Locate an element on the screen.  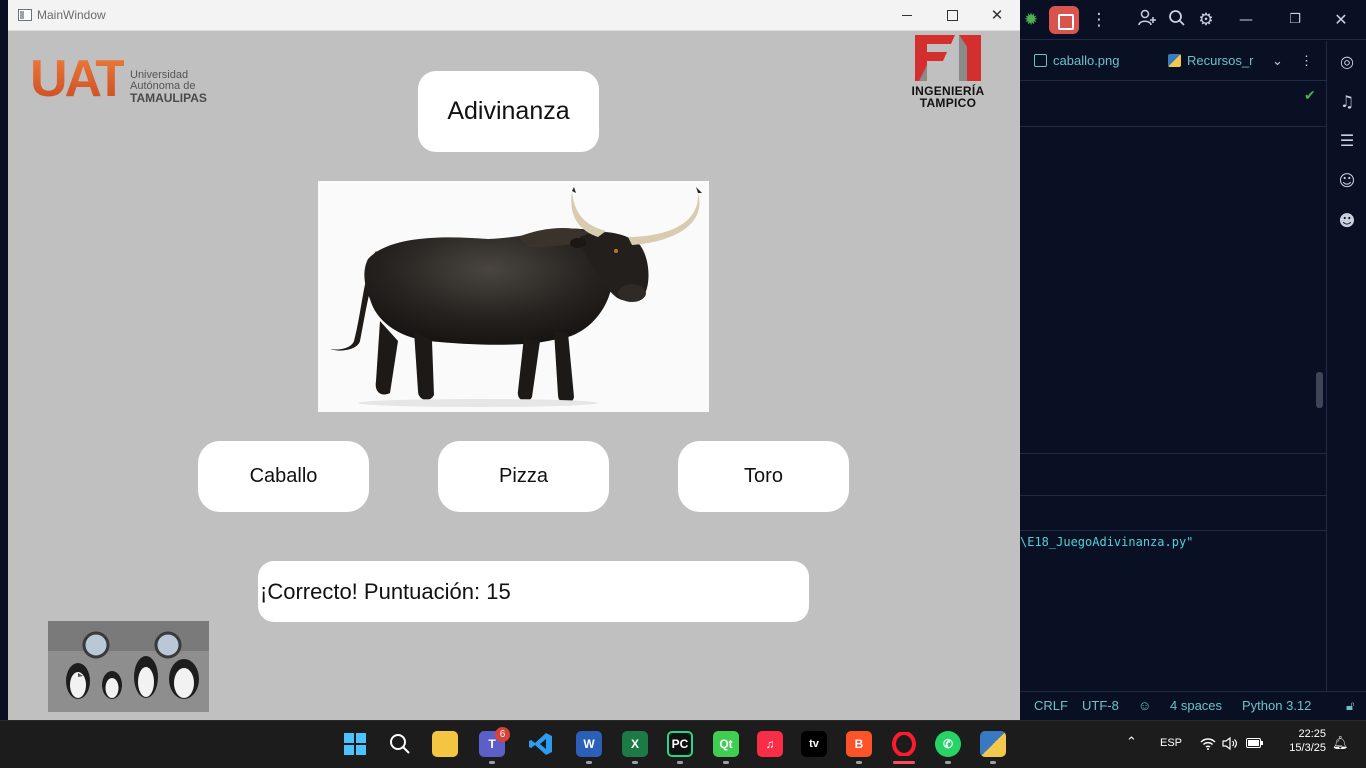
ide-tab-bar: caballo.png Recursos_r ⌄ ⋮ is located at coordinates (1173, 61).